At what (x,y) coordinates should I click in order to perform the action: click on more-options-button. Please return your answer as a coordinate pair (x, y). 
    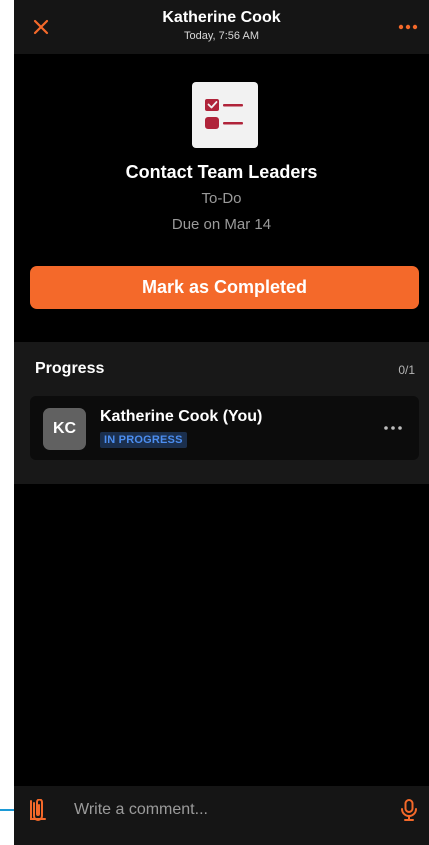
    Looking at the image, I should click on (408, 27).